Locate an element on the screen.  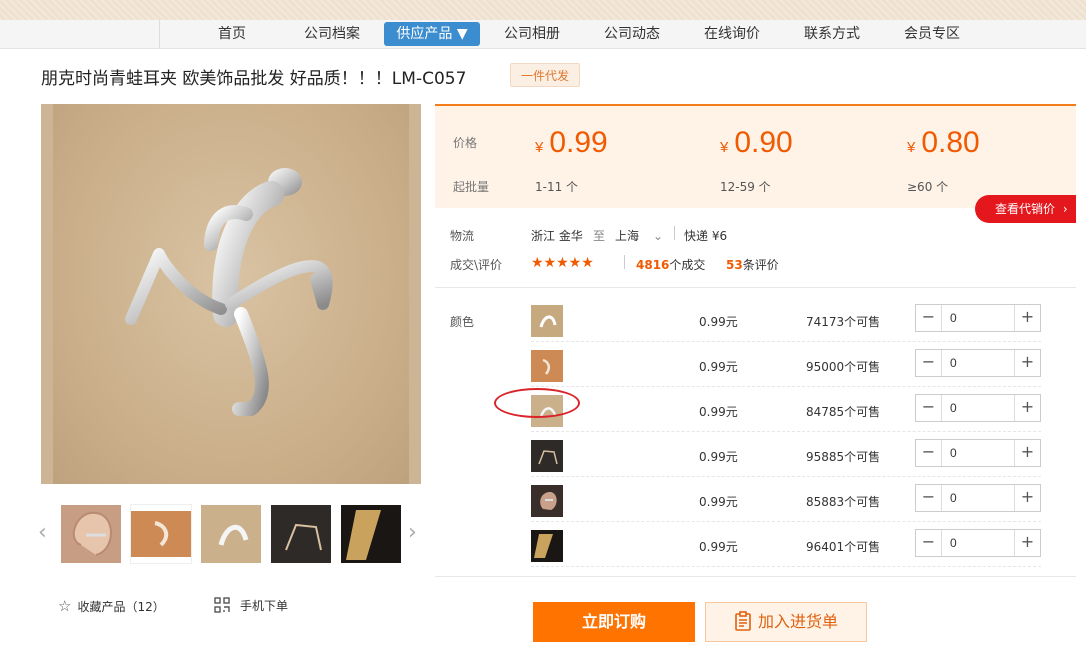
clipboard-icon is located at coordinates (743, 619).